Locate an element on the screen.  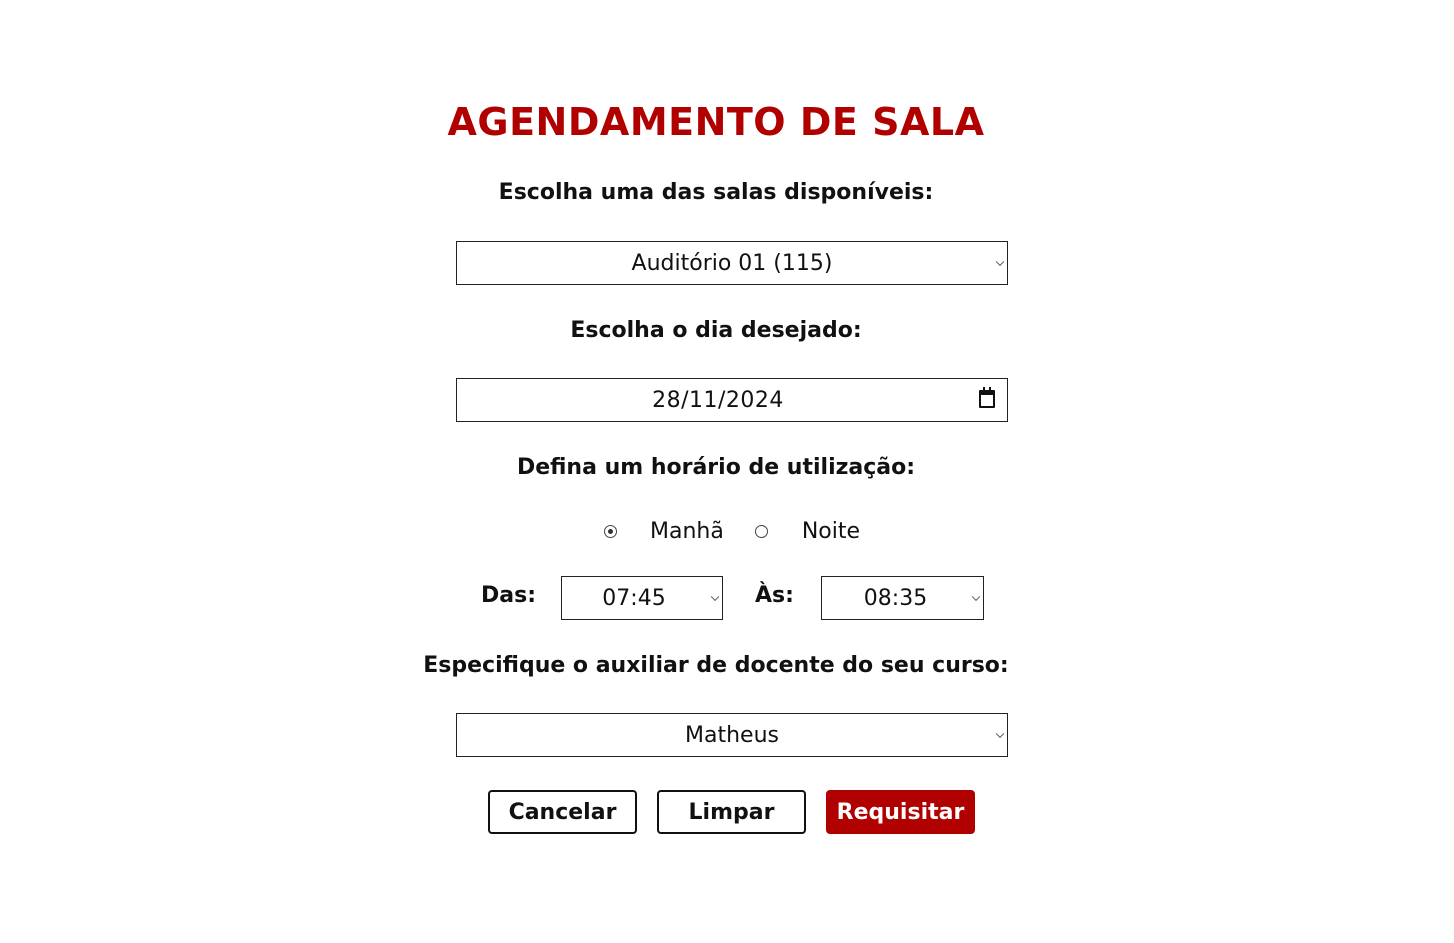
cancel-button: Cancelar is located at coordinates (562, 812).